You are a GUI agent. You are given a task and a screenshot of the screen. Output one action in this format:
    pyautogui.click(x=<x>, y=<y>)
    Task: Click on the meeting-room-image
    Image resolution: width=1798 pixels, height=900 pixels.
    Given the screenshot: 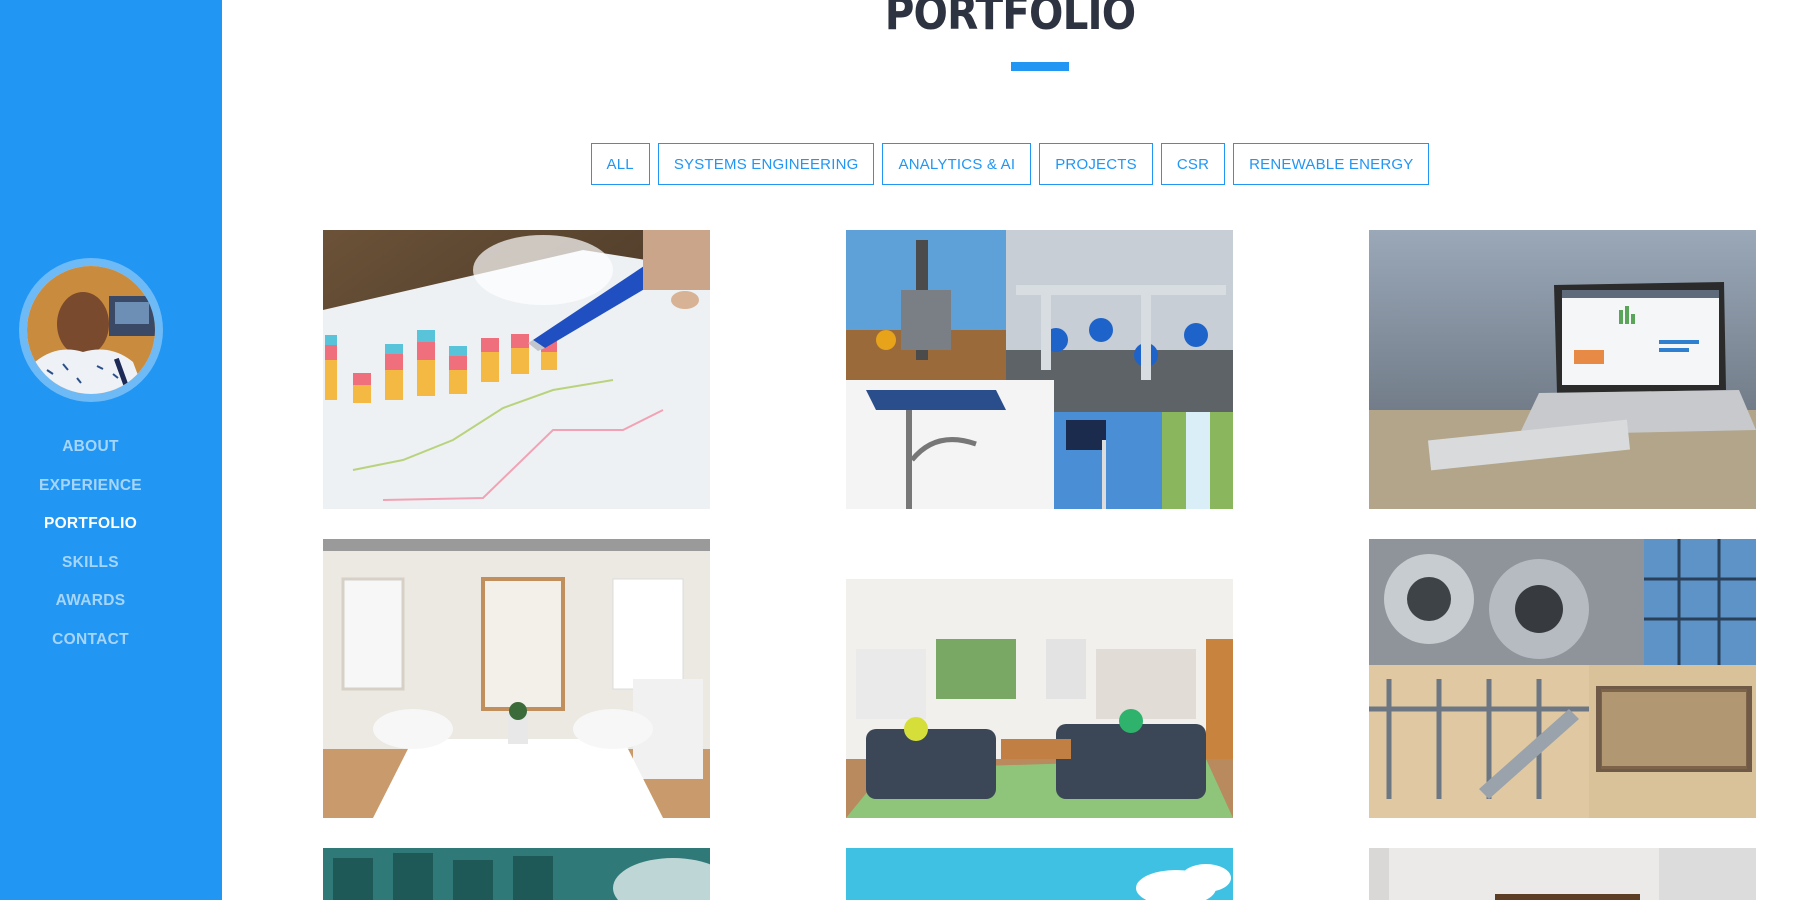 What is the action you would take?
    pyautogui.click(x=516, y=678)
    